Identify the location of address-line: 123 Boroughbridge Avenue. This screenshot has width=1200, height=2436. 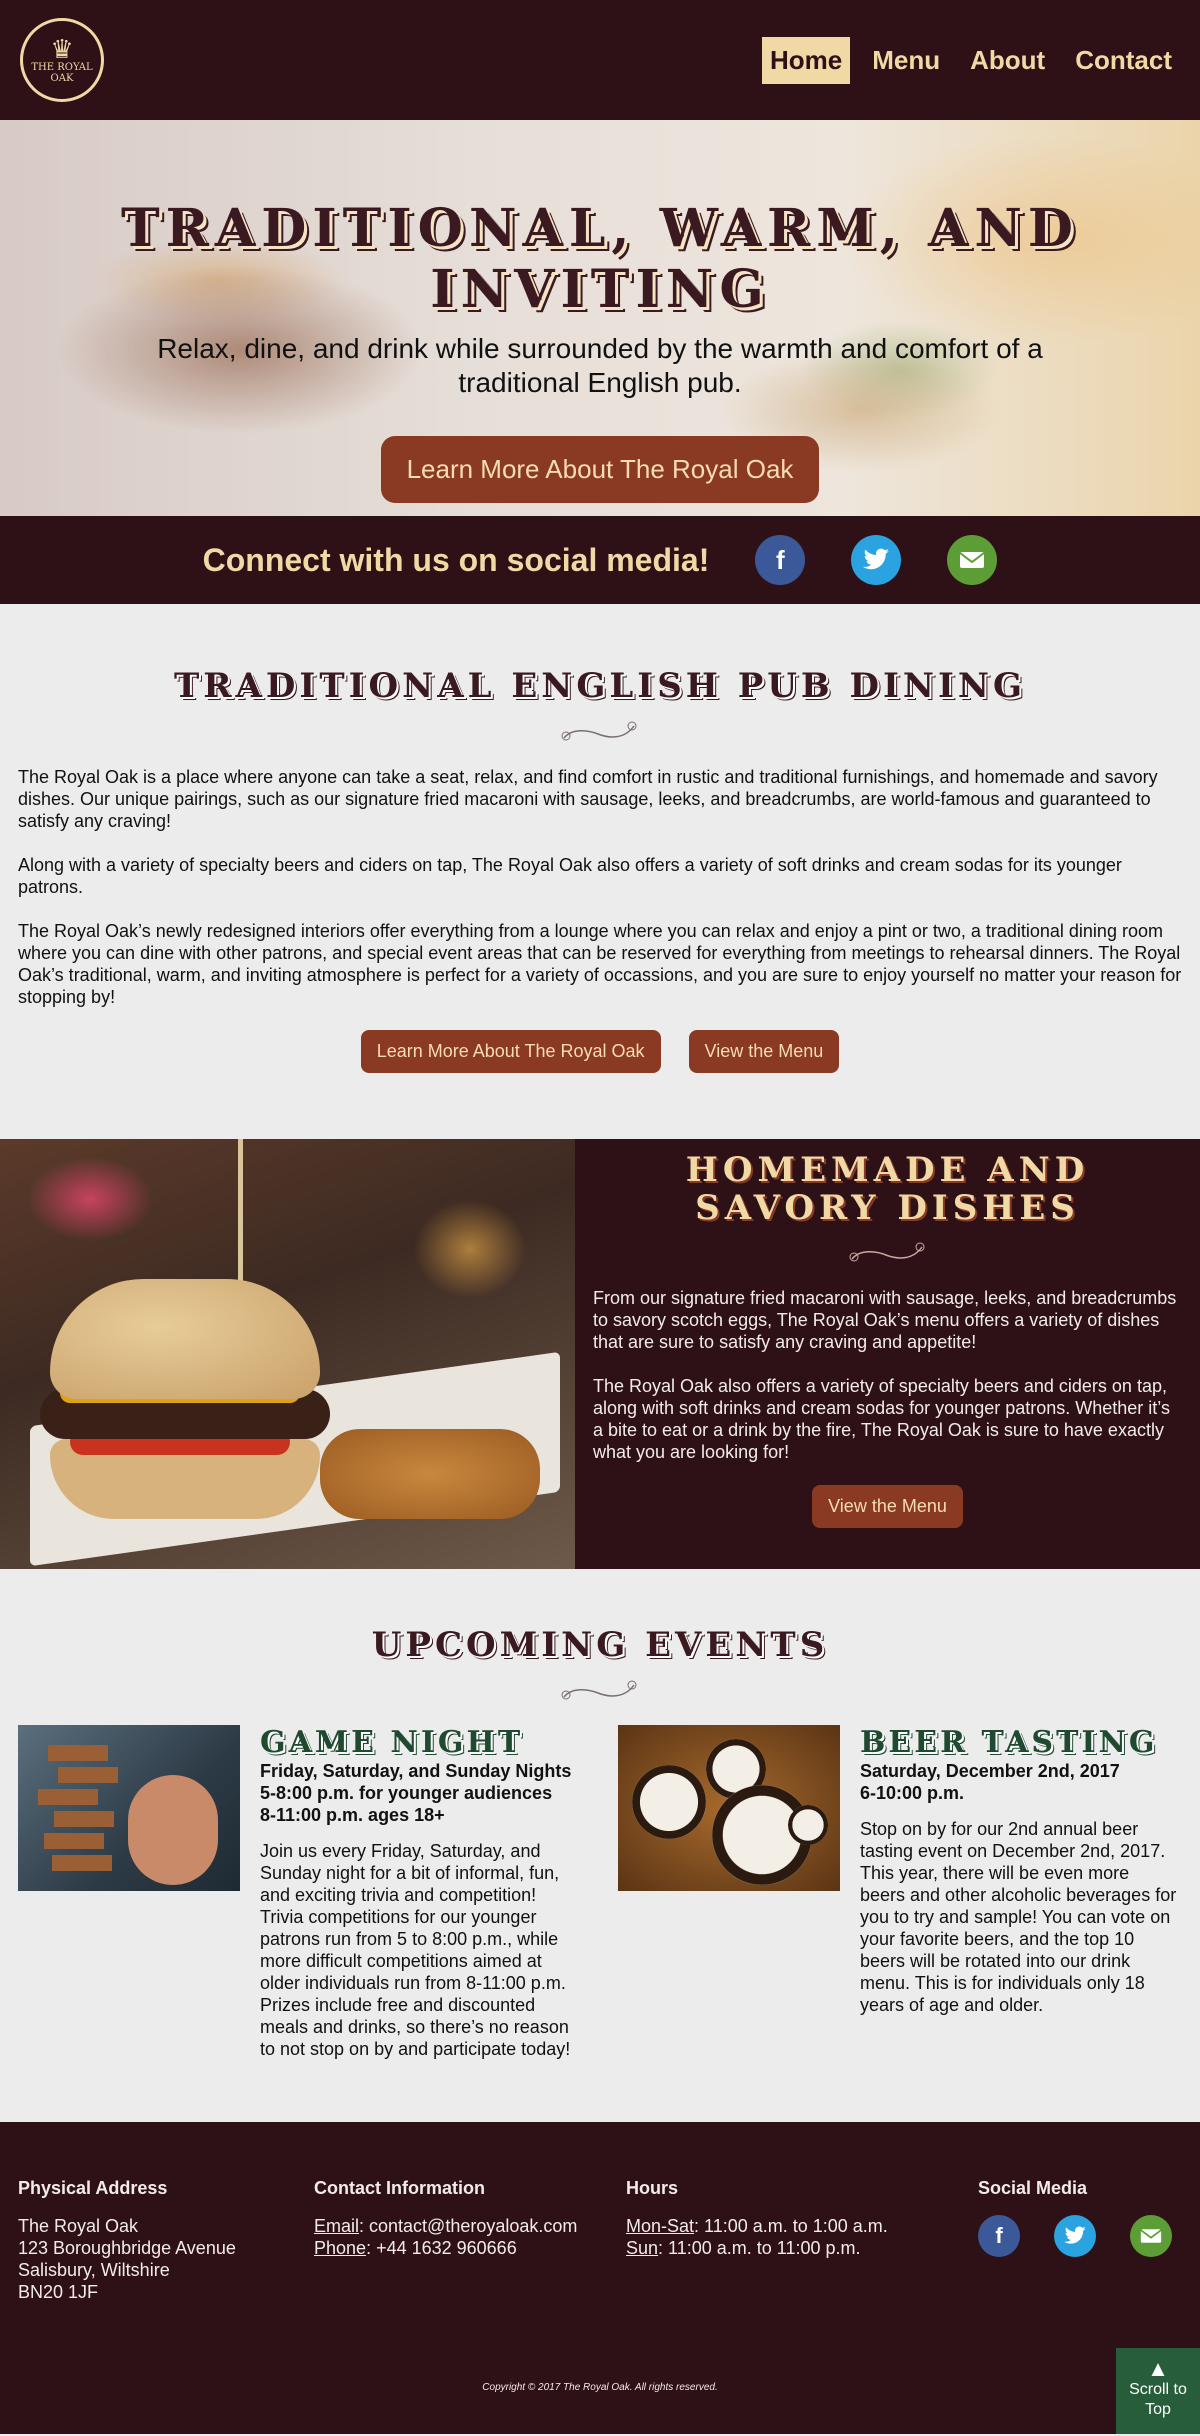
(127, 2248).